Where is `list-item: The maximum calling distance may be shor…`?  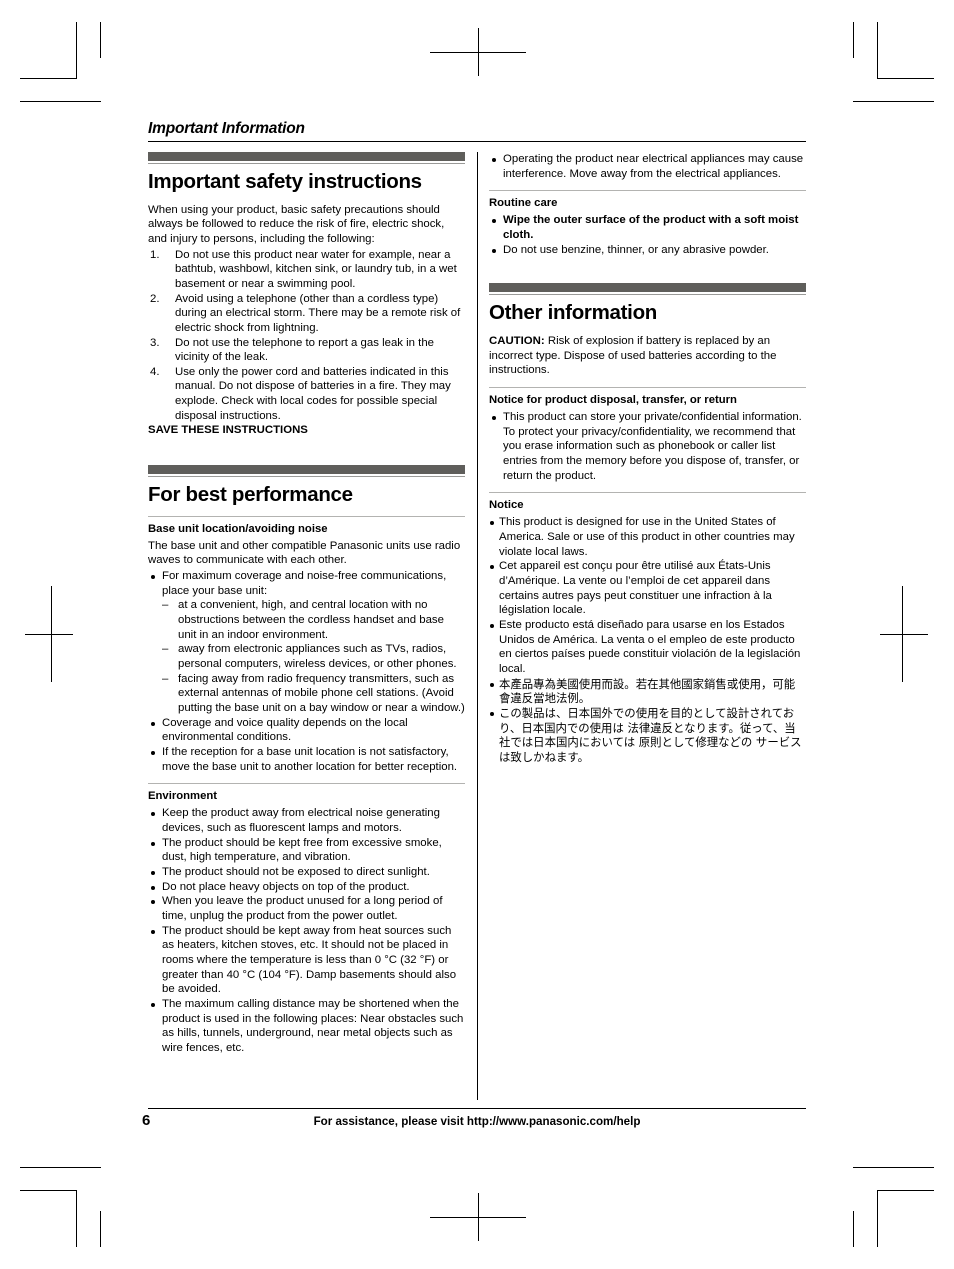
list-item: The maximum calling distance may be shor… is located at coordinates (306, 1026).